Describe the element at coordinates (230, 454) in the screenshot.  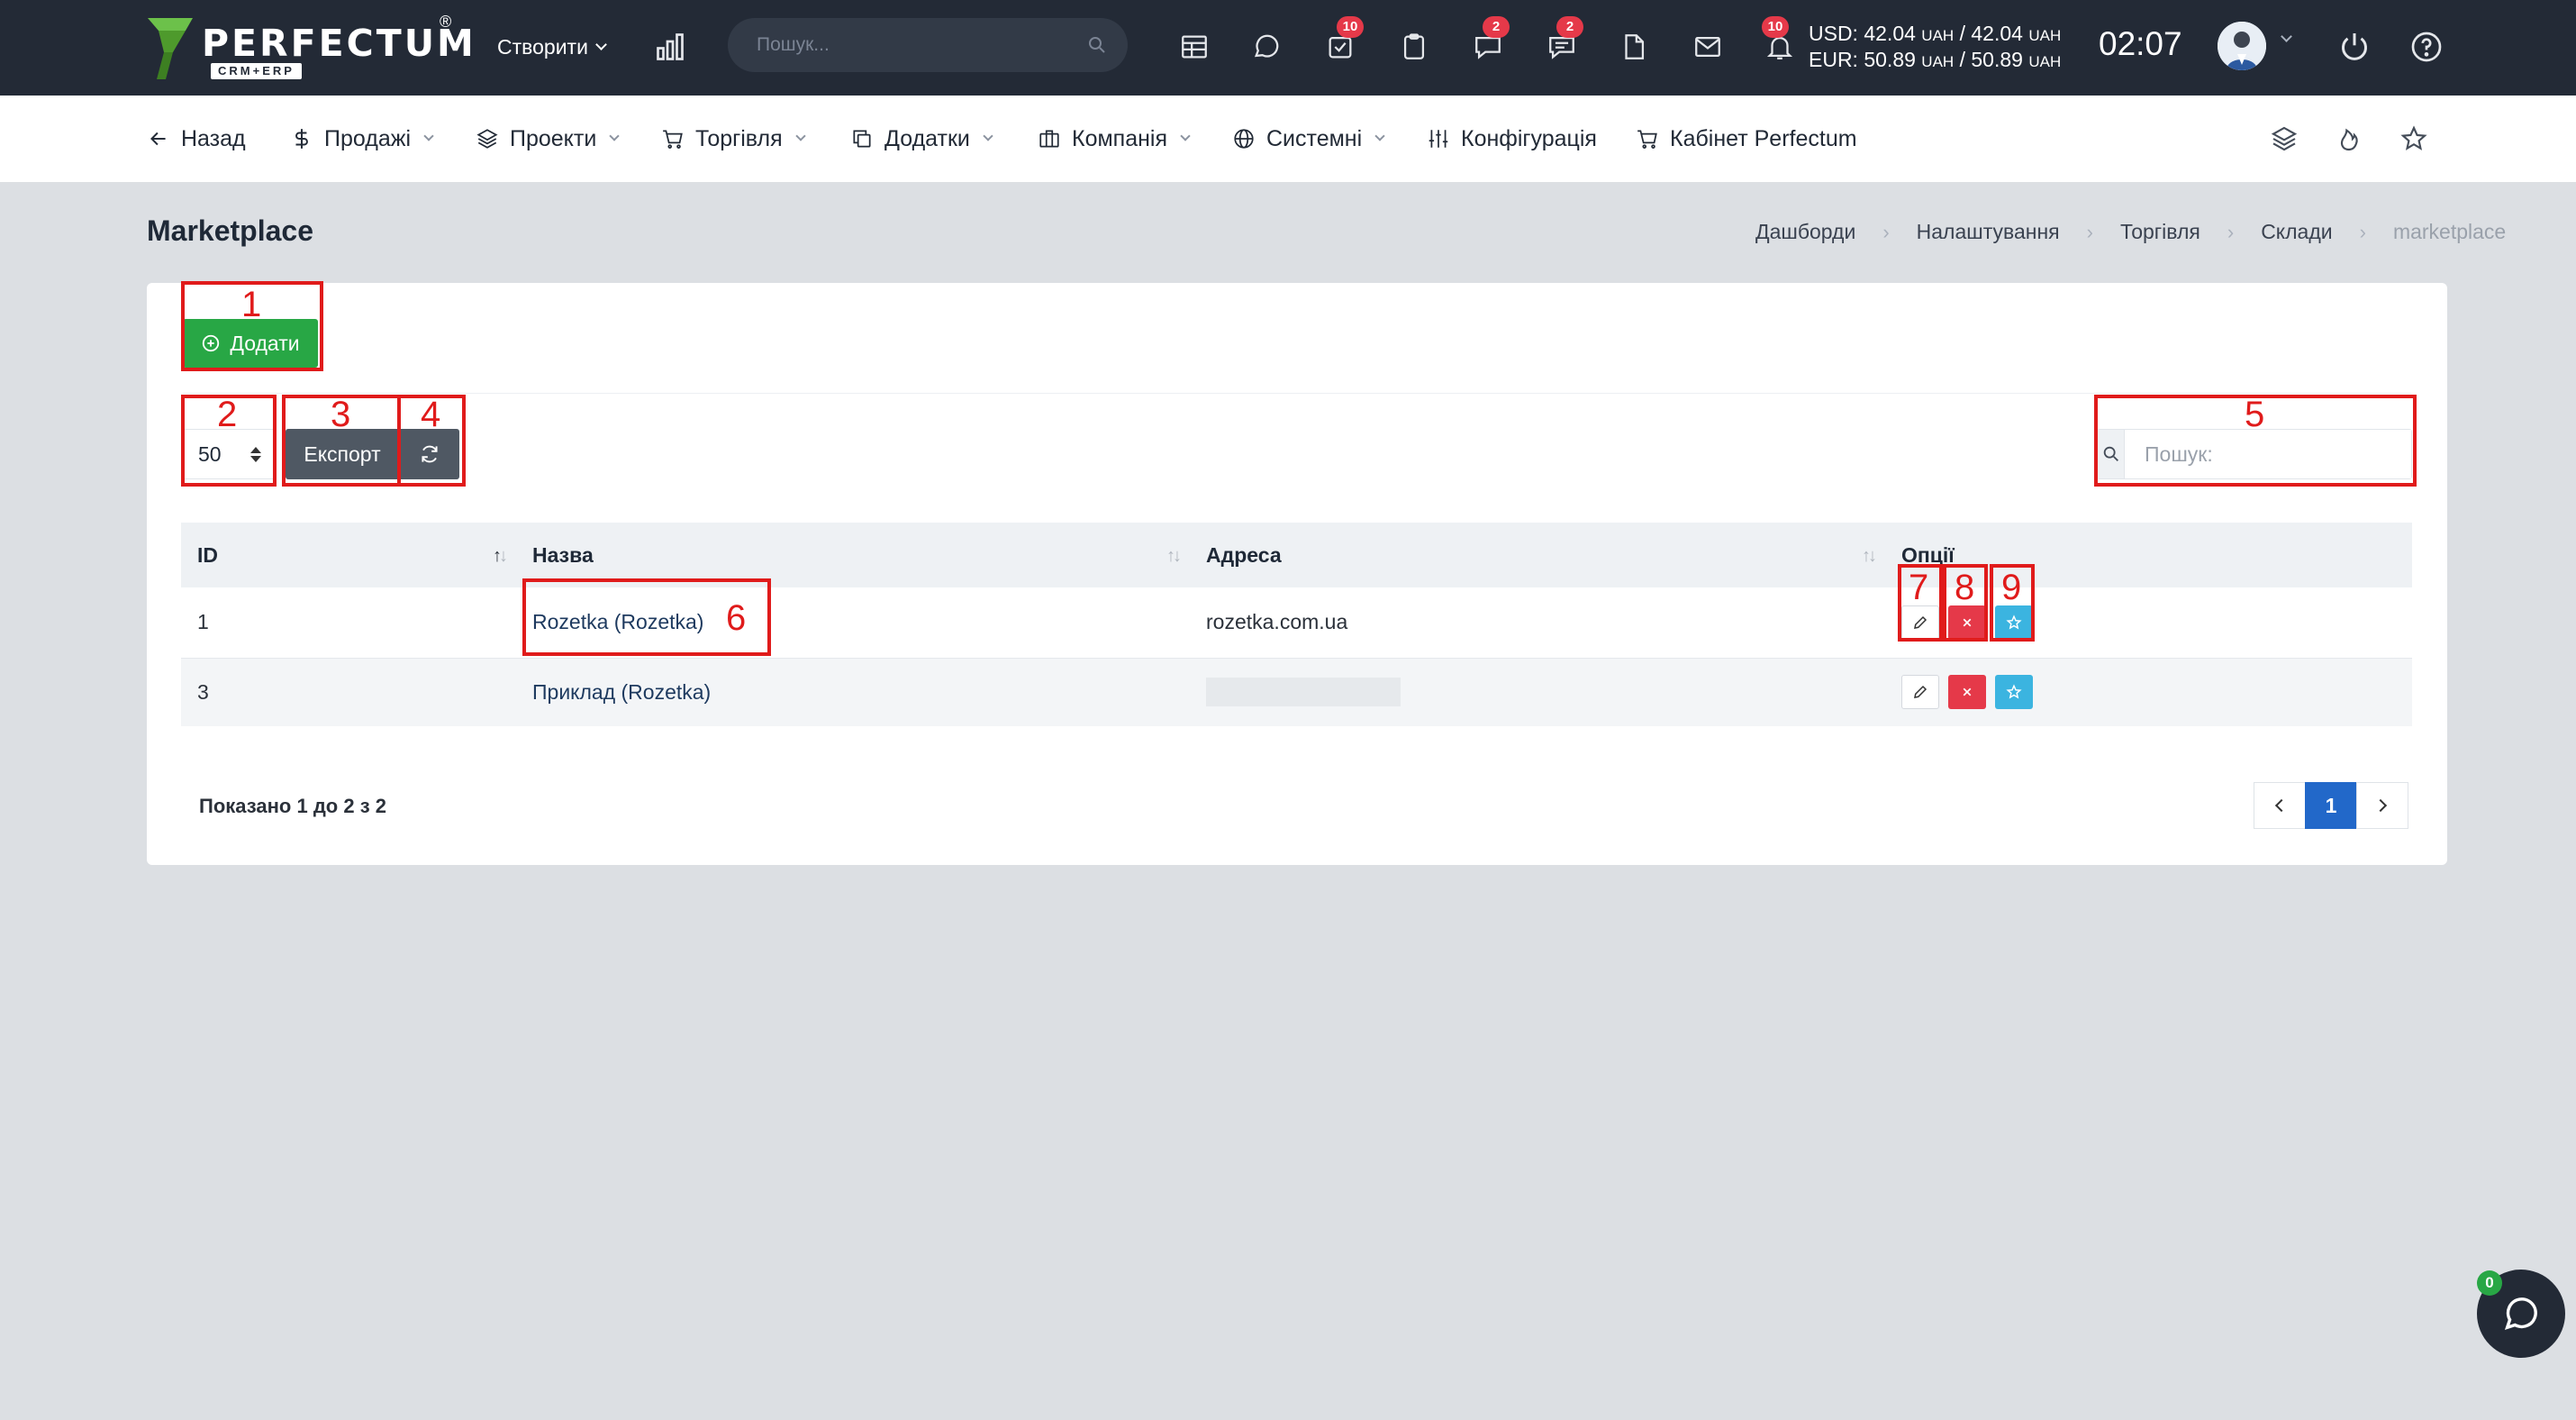
I see `page-length-select: 50` at that location.